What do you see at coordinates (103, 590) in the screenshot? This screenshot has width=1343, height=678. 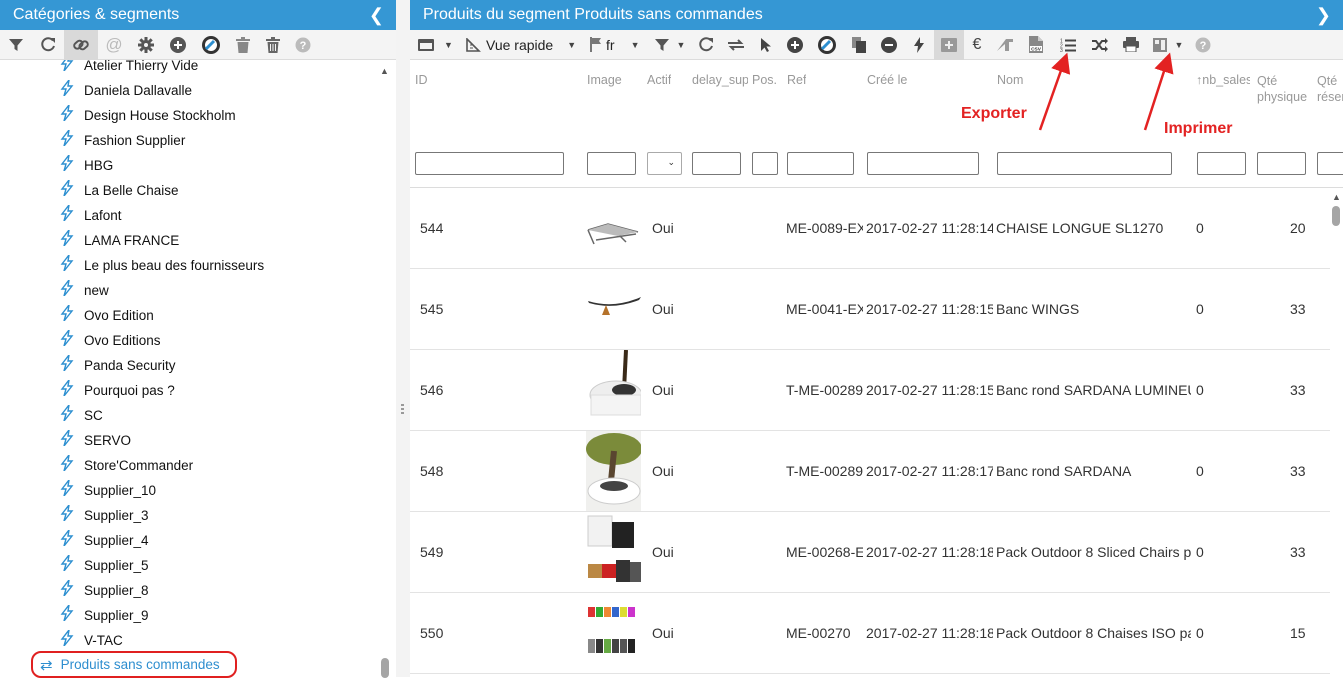 I see `tree-item-supplier: Supplier_8` at bounding box center [103, 590].